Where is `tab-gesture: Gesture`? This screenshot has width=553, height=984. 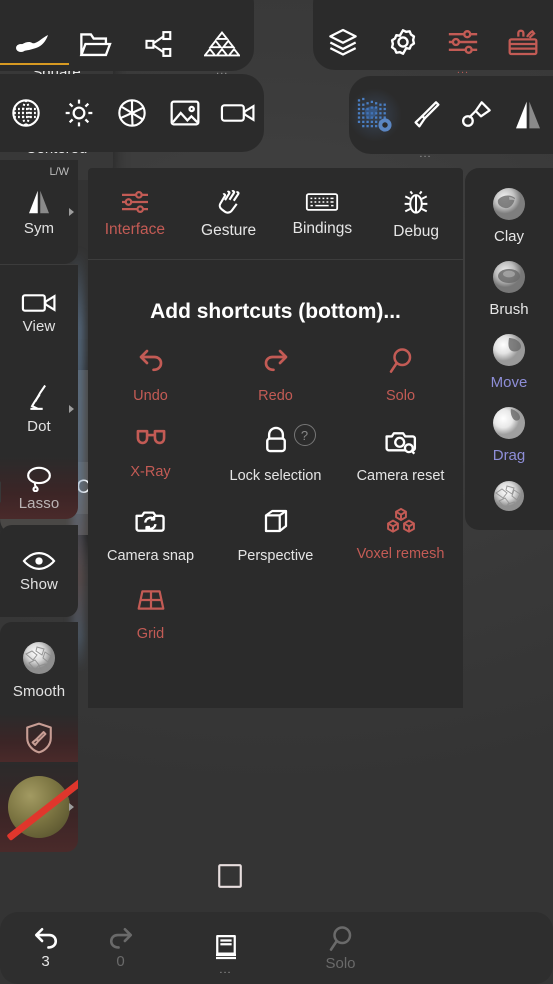 tab-gesture: Gesture is located at coordinates (229, 213).